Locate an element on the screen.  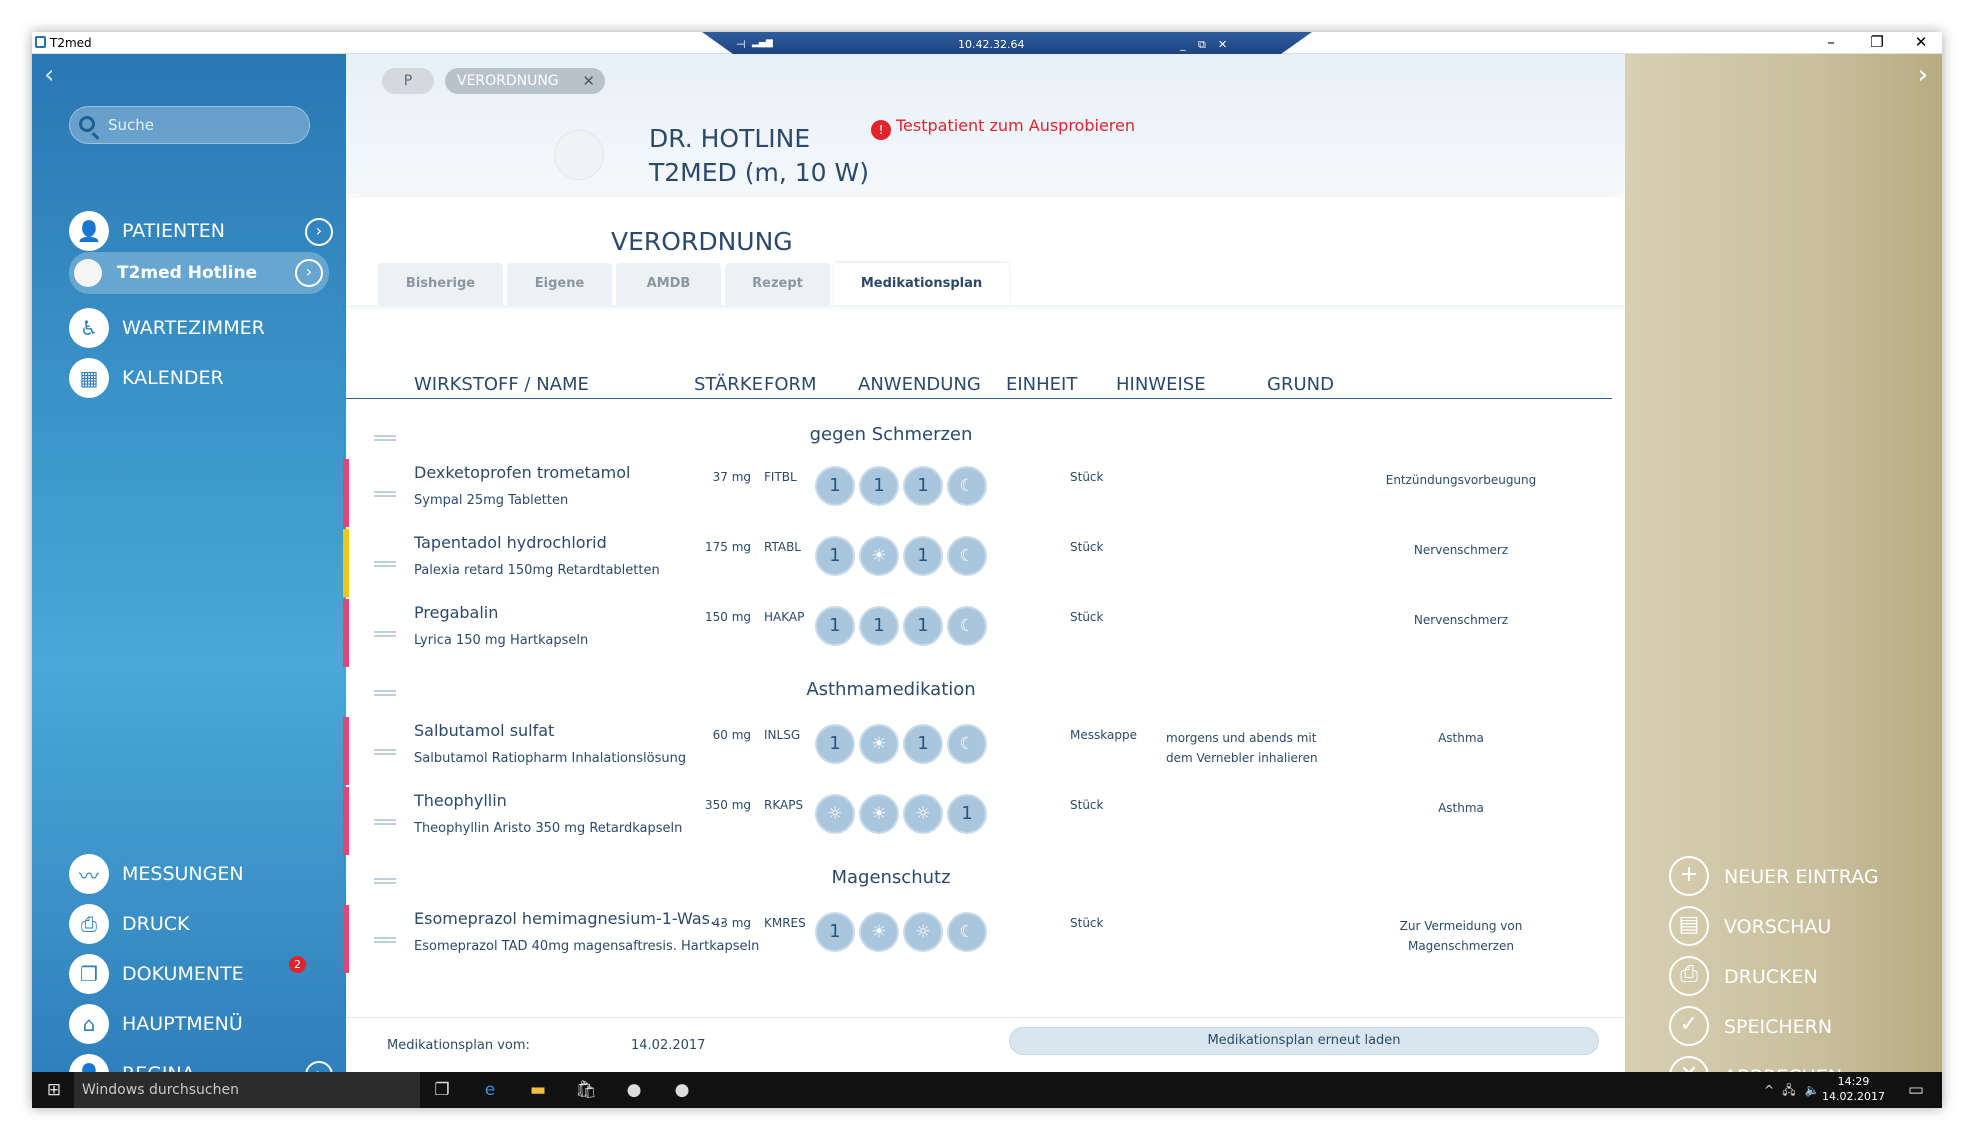
tab-bisherige: Bisherige is located at coordinates (440, 284).